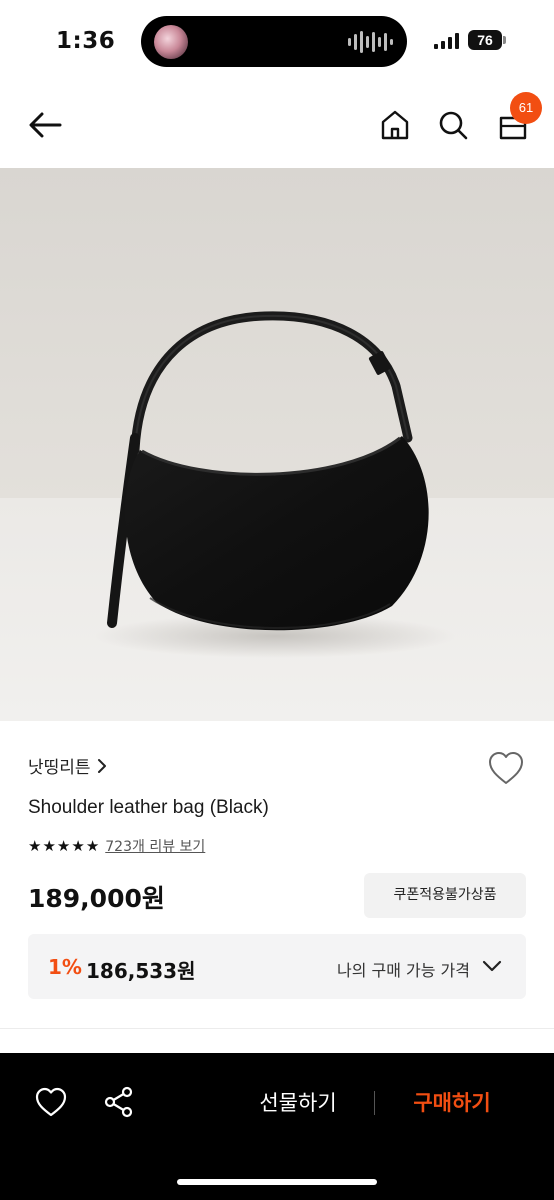 The width and height of the screenshot is (554, 1200). Describe the element at coordinates (492, 966) in the screenshot. I see `chevron-down-icon` at that location.